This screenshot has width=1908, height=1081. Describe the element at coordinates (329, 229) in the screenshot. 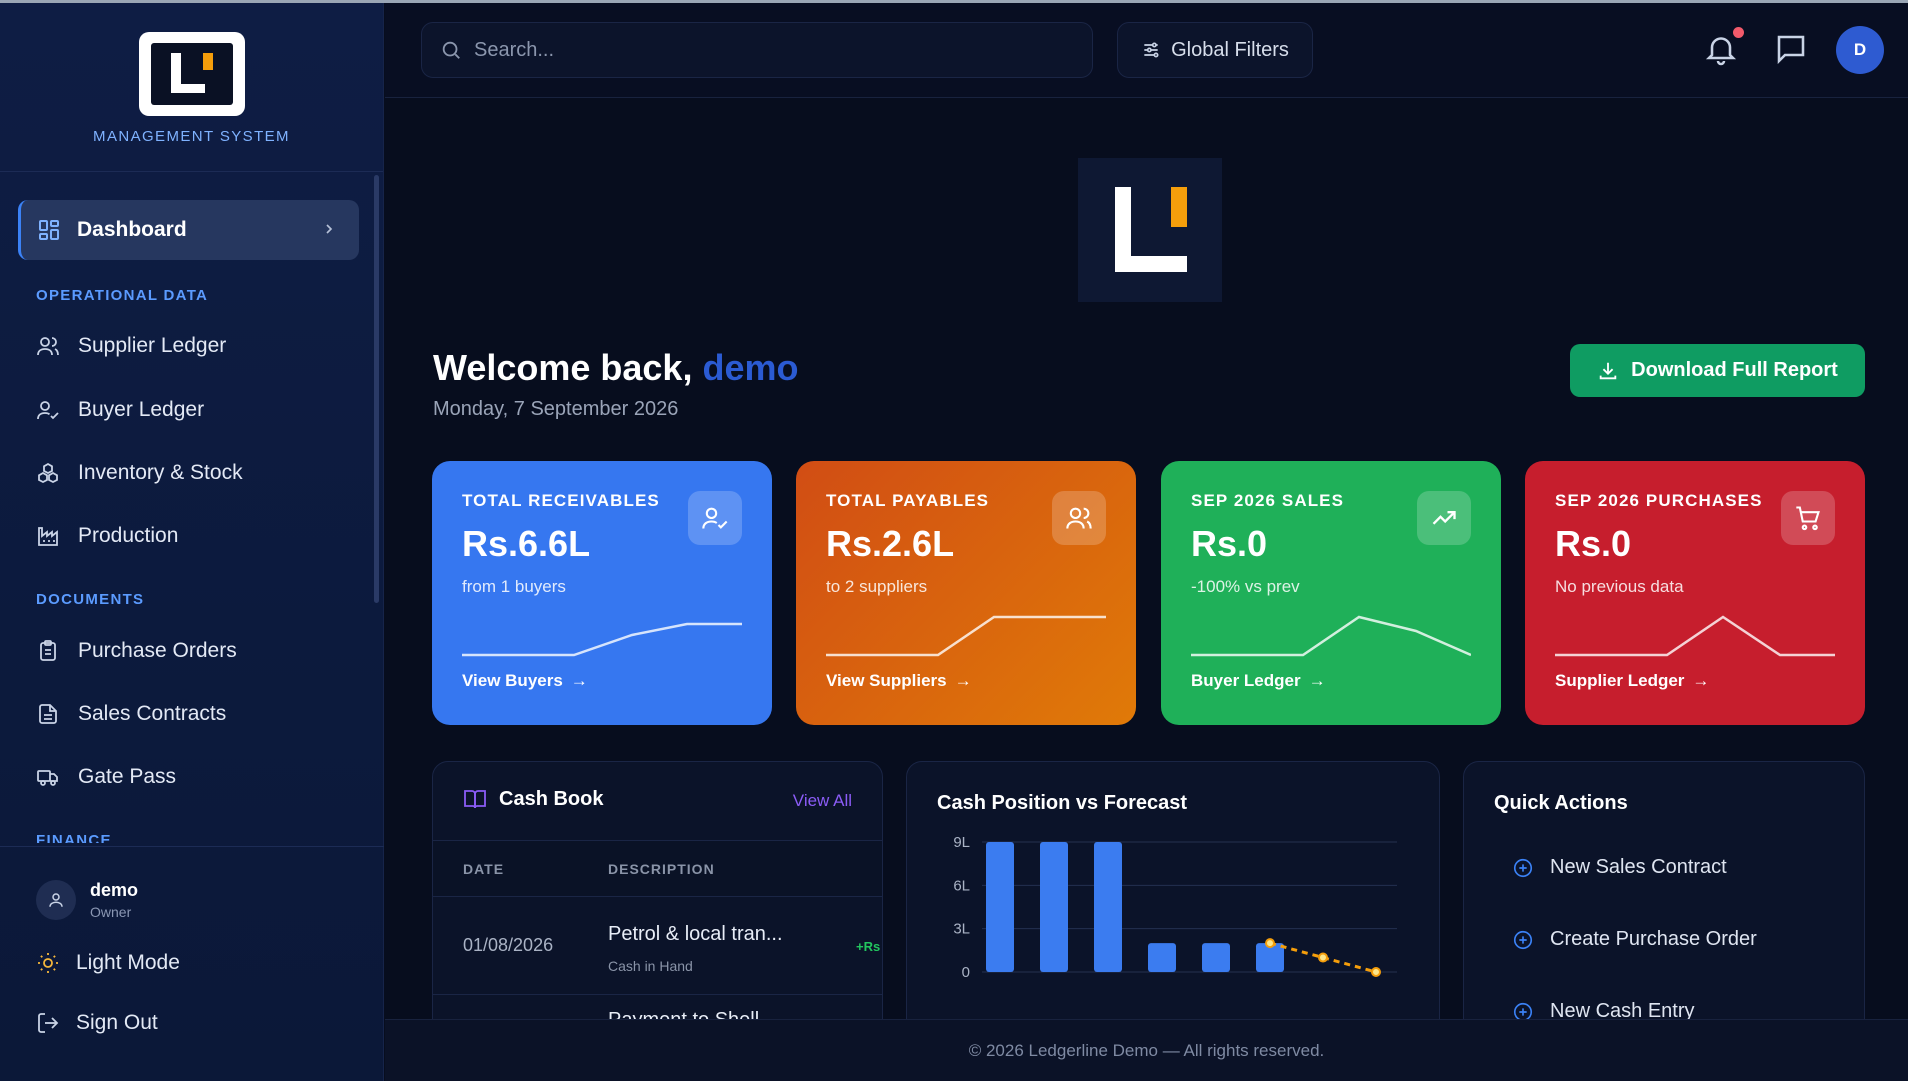

I see `chevron-right-icon` at that location.